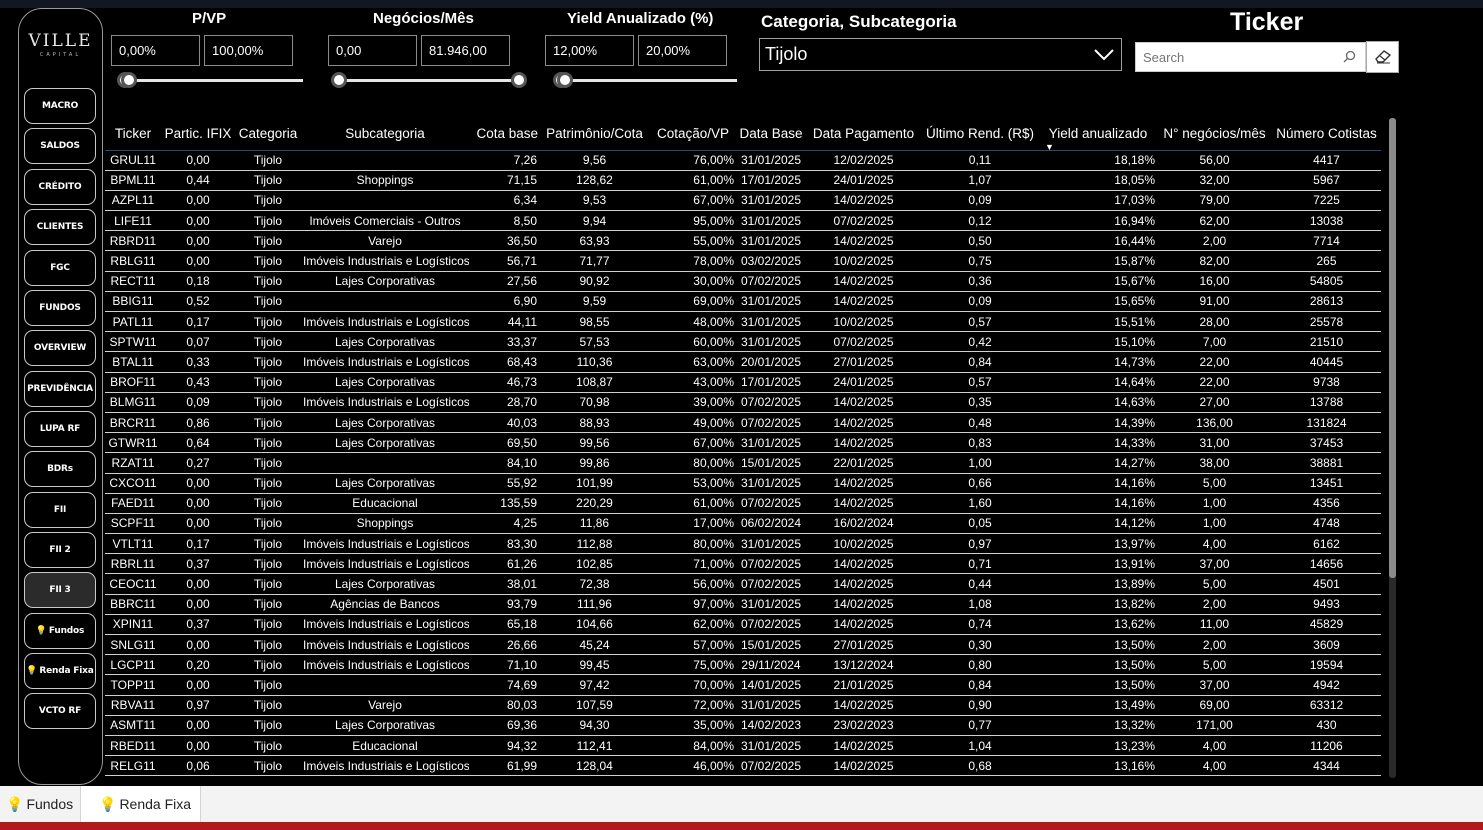  What do you see at coordinates (594, 281) in the screenshot?
I see `table-cell: 90,92` at bounding box center [594, 281].